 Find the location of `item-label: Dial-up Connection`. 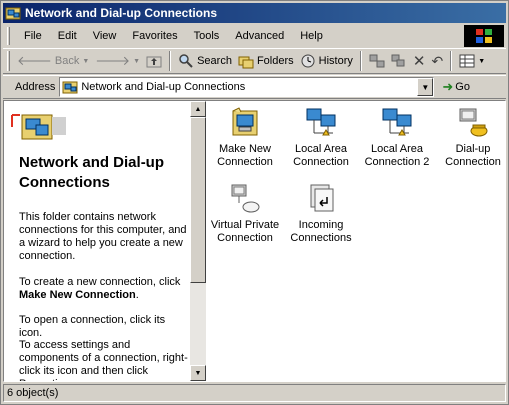

item-label: Dial-up Connection is located at coordinates (473, 155).